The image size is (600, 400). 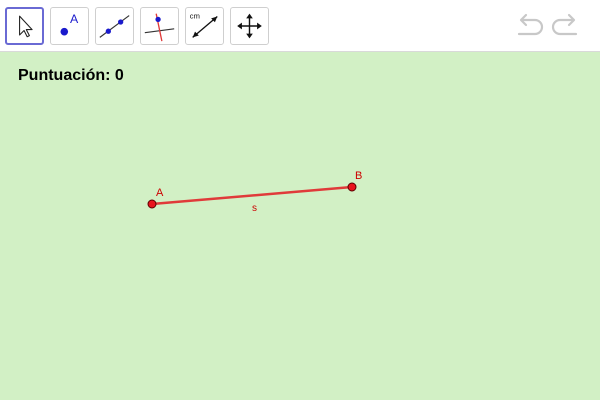 I want to click on undo-icon, so click(x=530, y=24).